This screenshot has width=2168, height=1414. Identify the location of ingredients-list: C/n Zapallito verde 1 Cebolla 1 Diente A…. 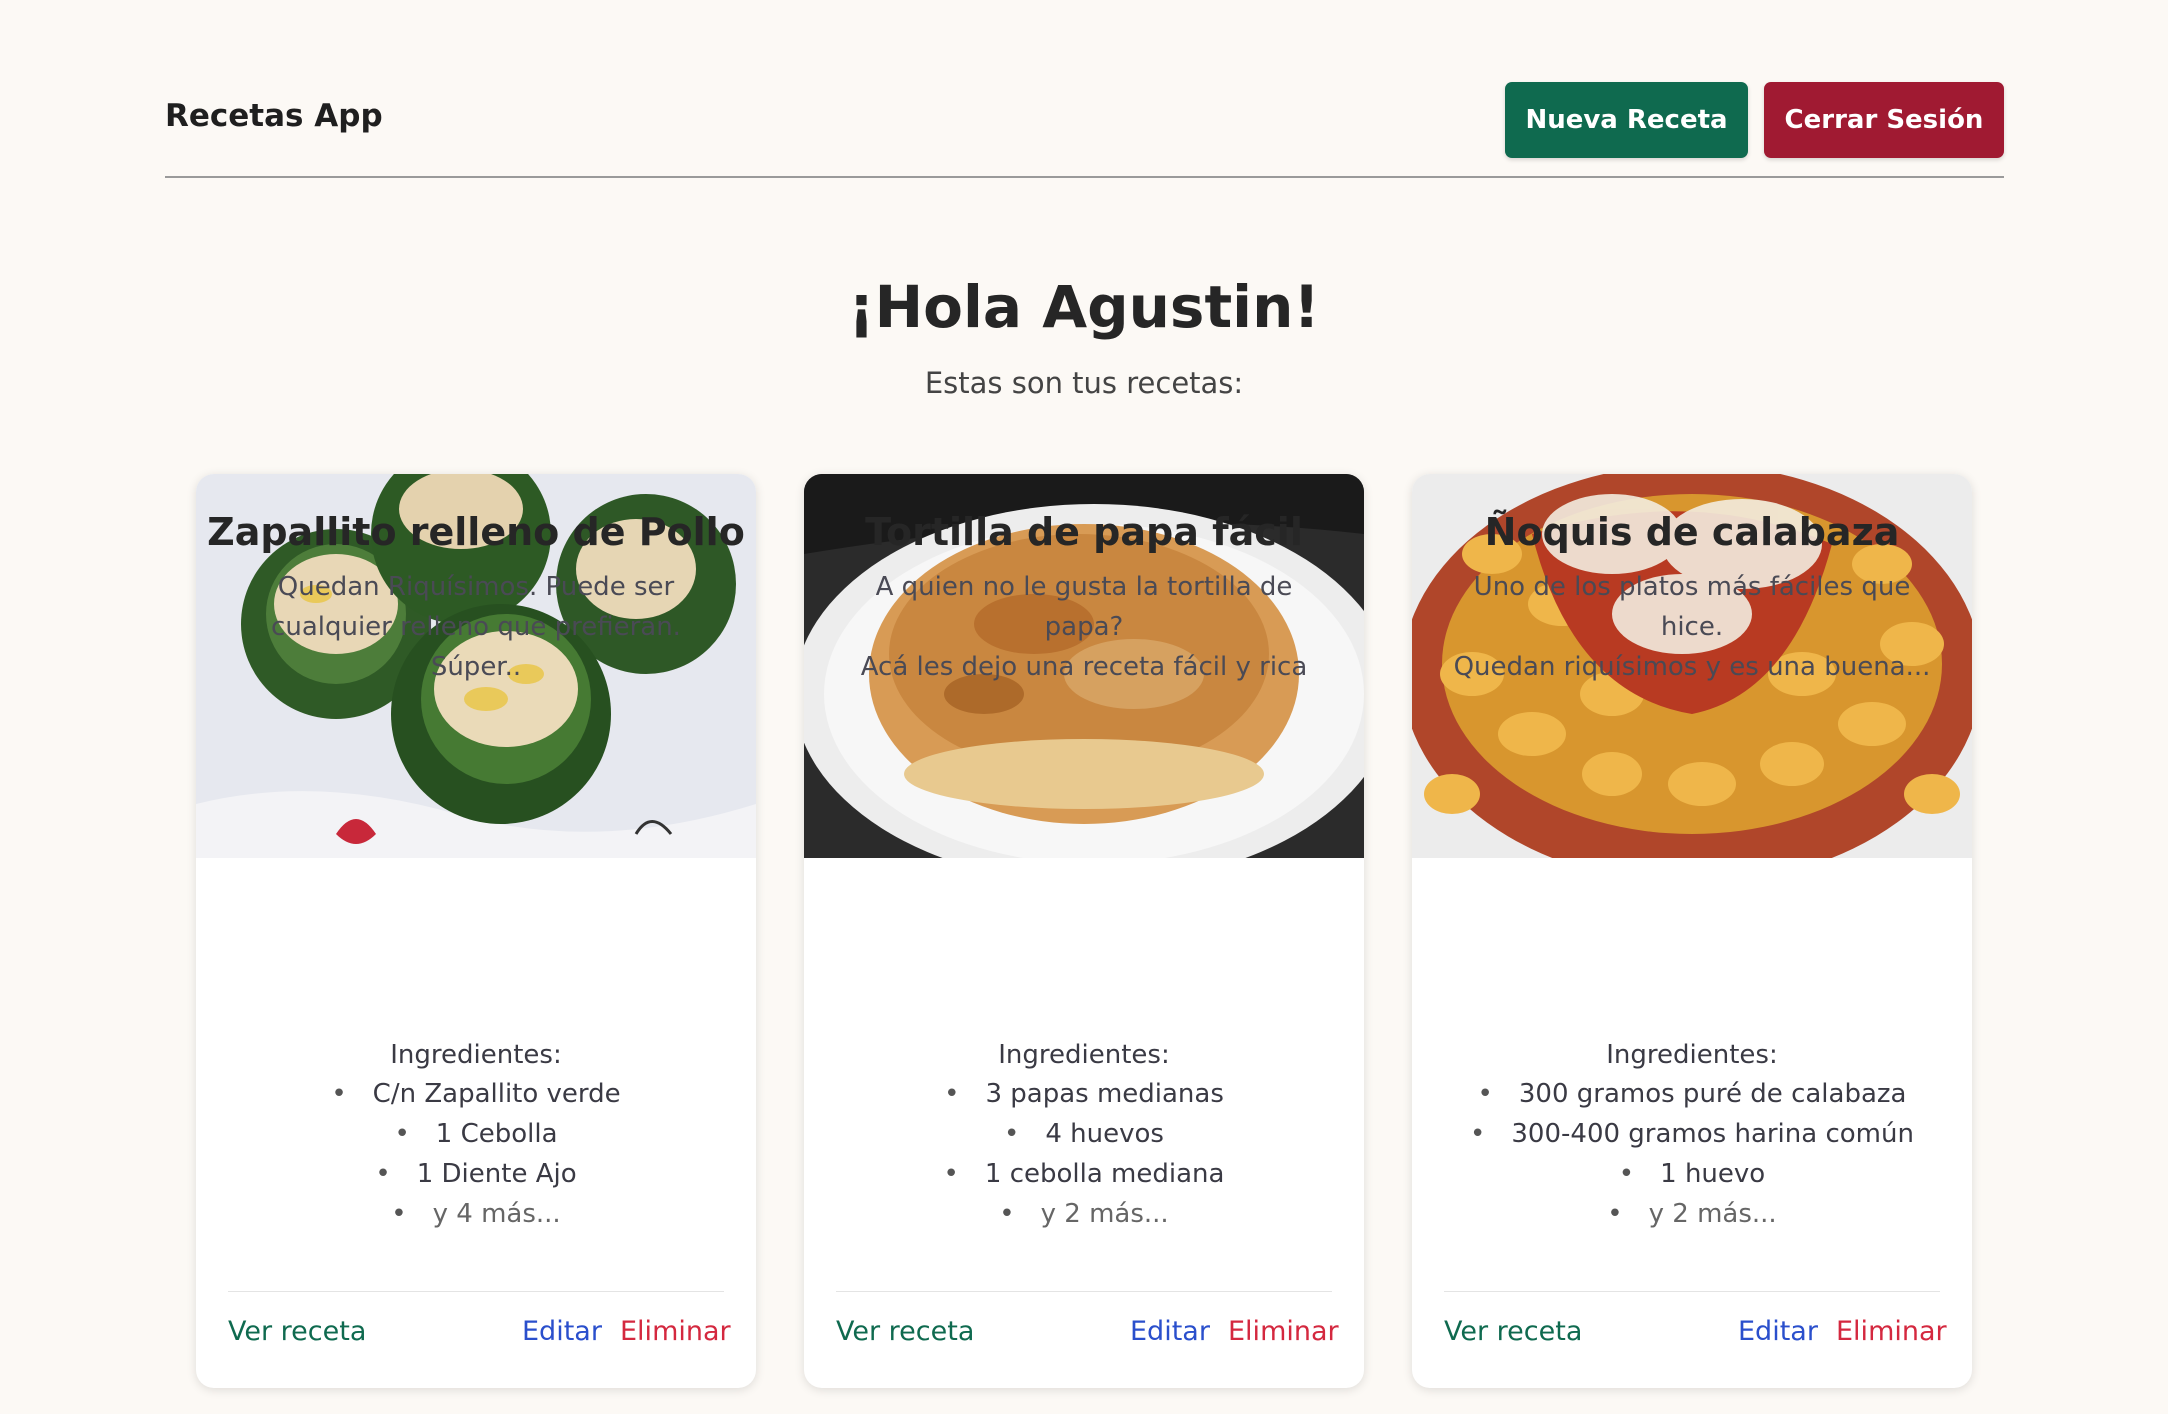
(476, 1154).